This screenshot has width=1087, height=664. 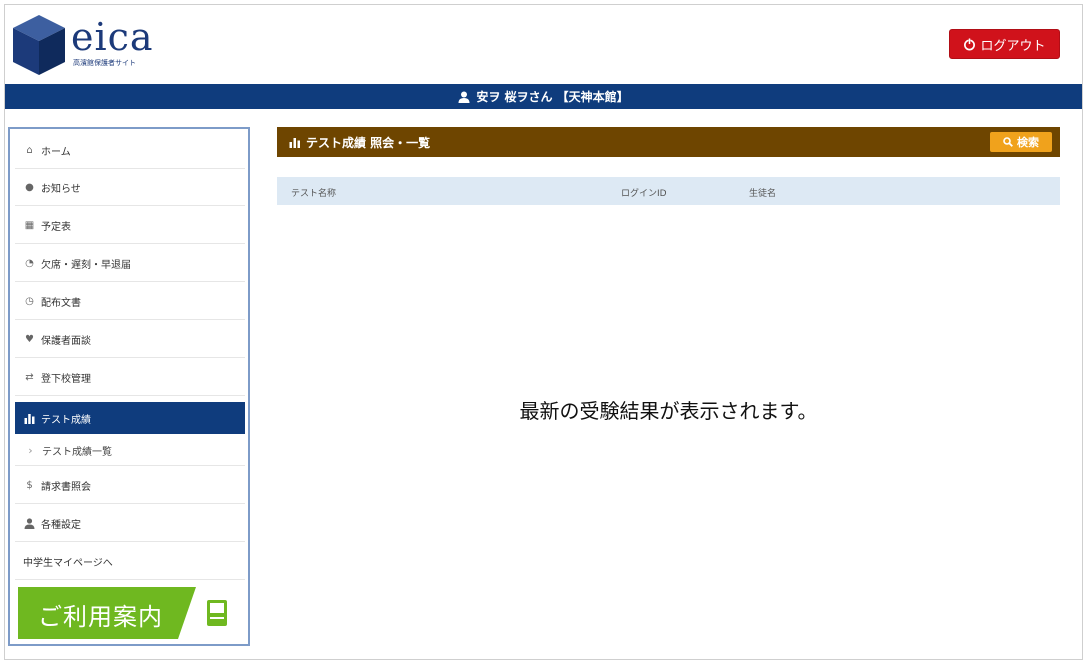 I want to click on chevron-right-icon: ›, so click(x=30, y=450).